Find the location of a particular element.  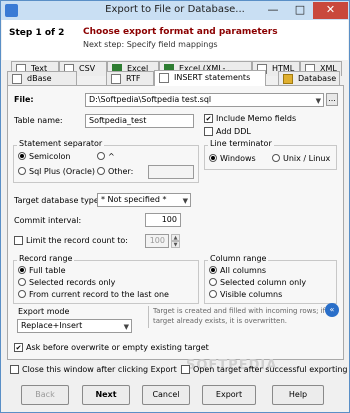

close-after-label: Close this window after clicking Export is located at coordinates (99, 369).